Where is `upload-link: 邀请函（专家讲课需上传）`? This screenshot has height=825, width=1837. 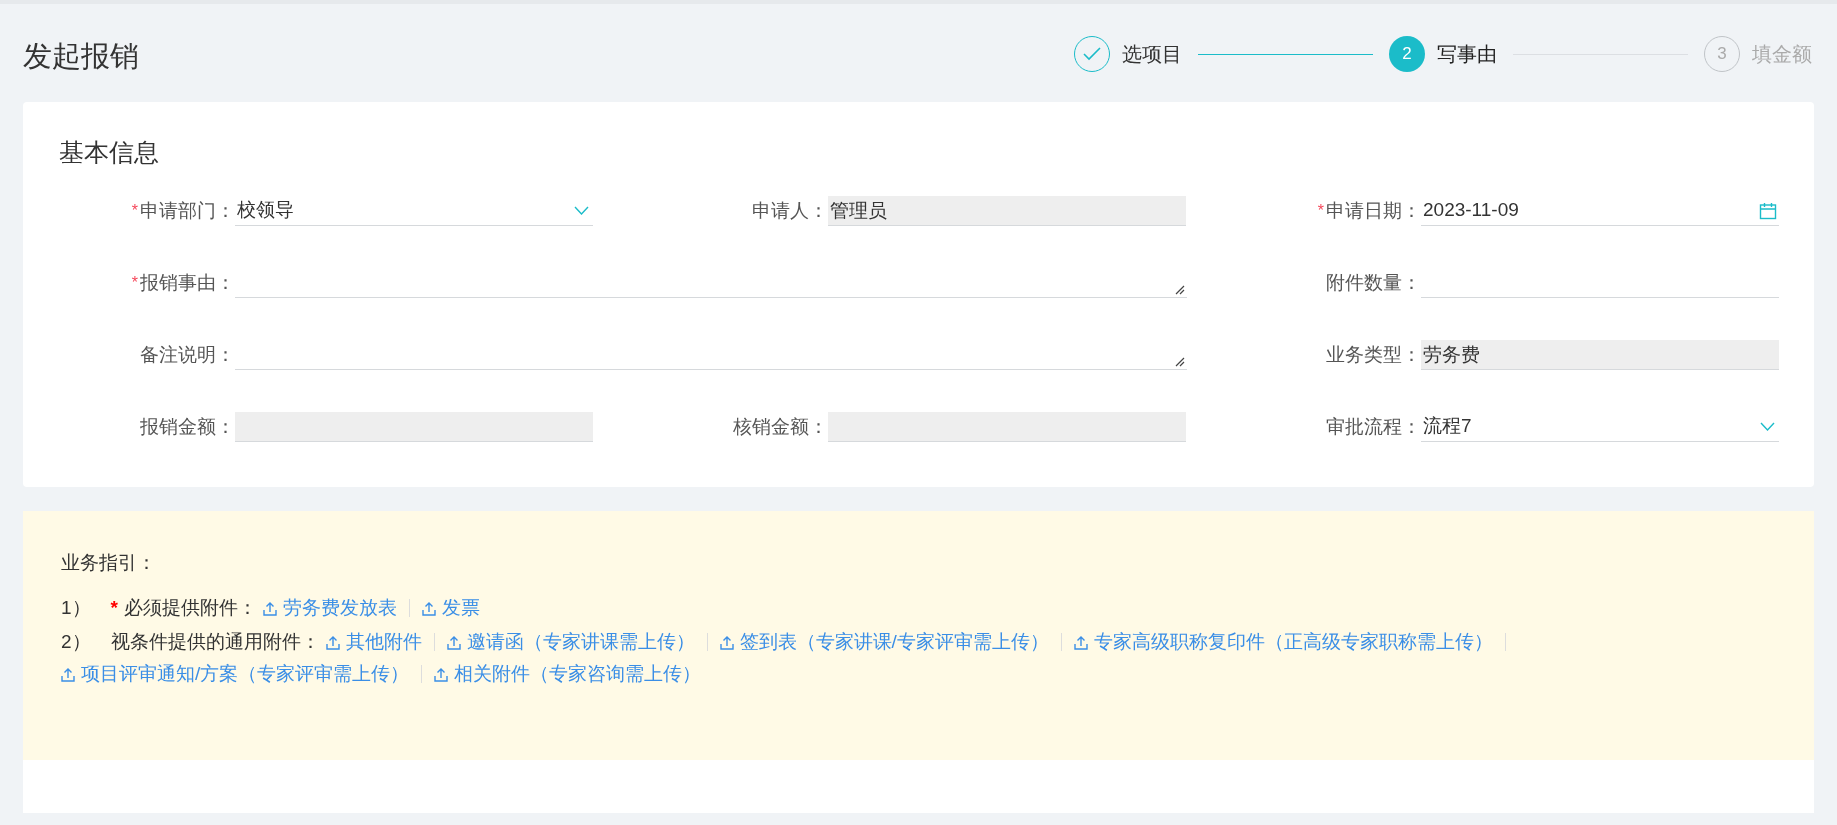 upload-link: 邀请函（专家讲课需上传） is located at coordinates (570, 642).